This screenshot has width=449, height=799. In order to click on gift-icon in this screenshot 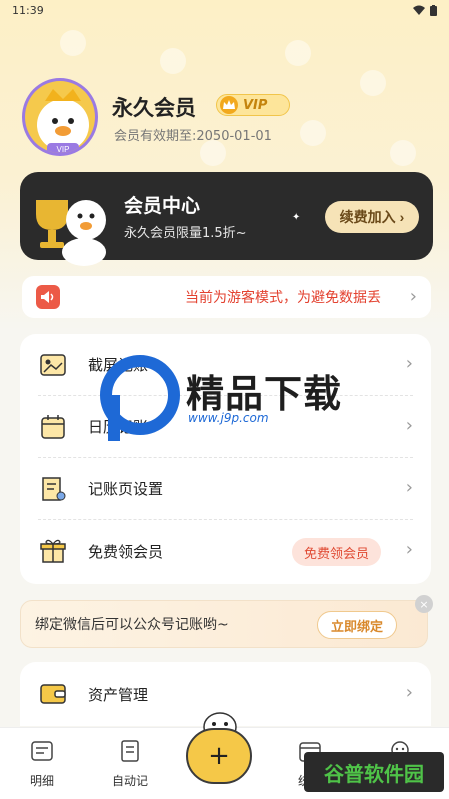, I will do `click(53, 551)`.